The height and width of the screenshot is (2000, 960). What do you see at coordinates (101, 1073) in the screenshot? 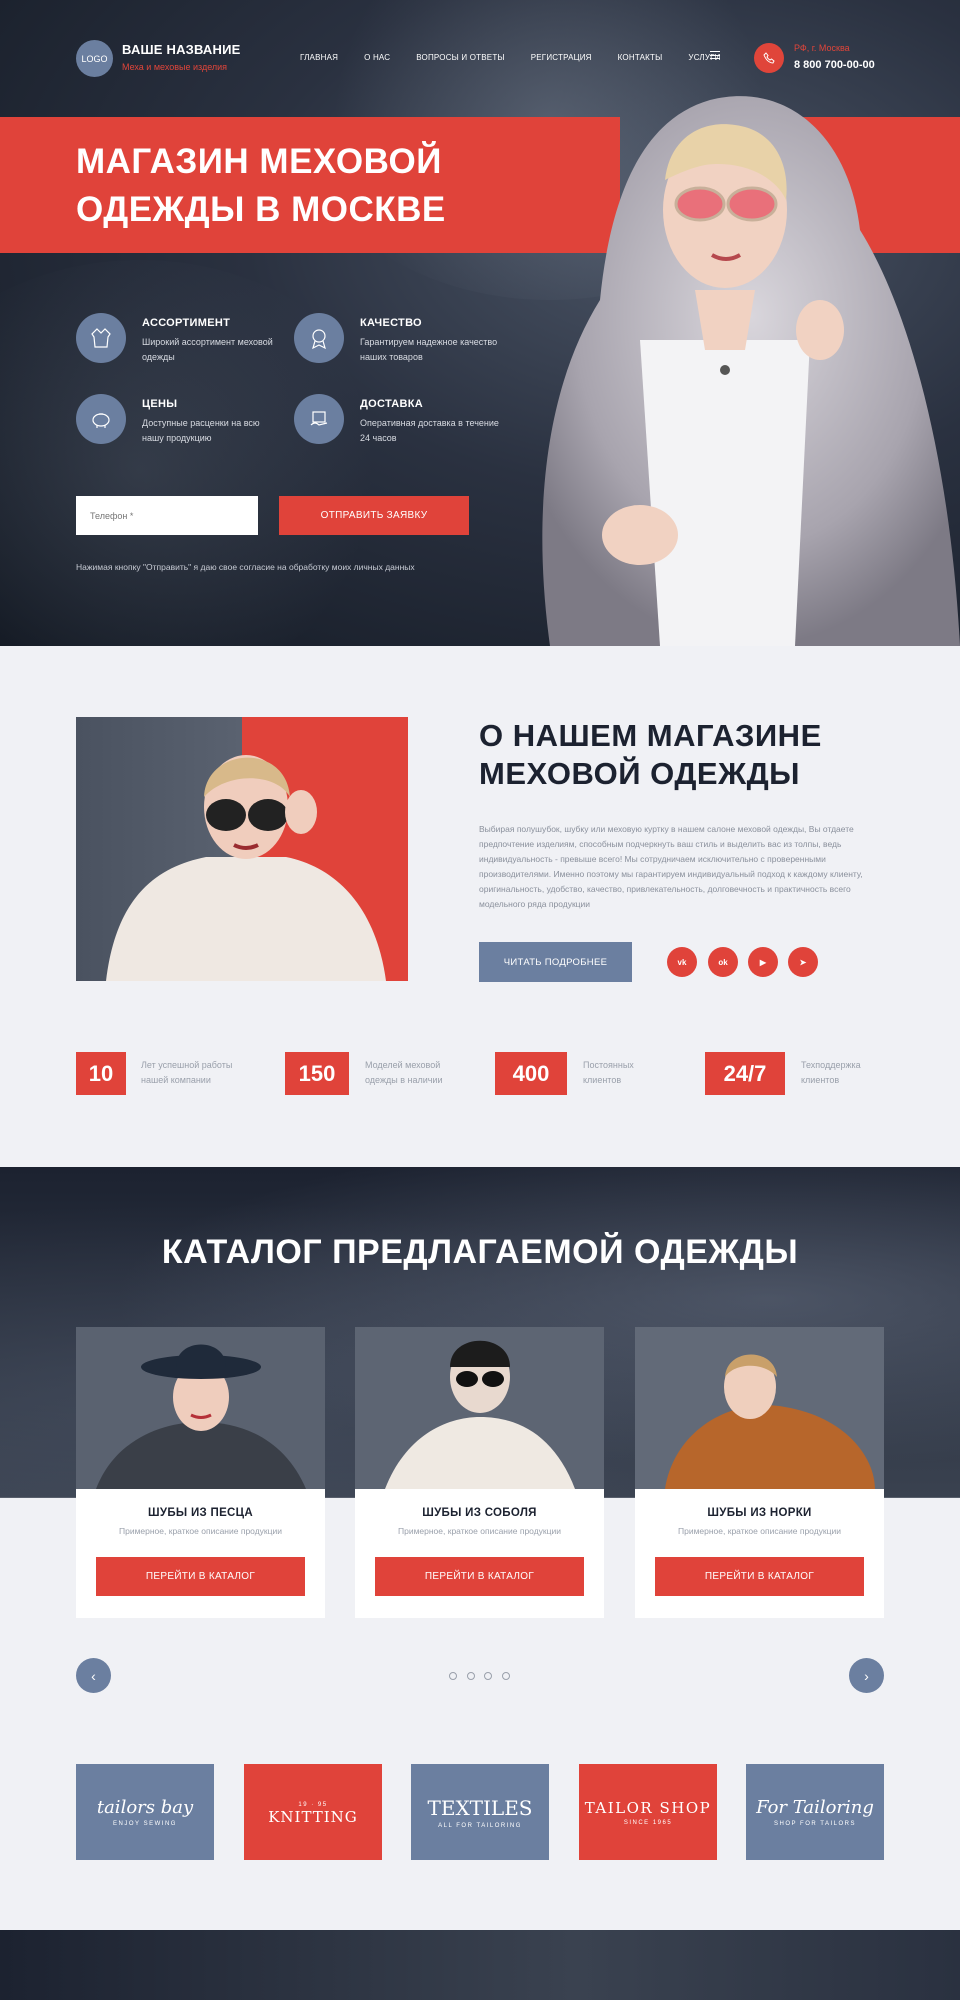
I see `stat-value: 10` at bounding box center [101, 1073].